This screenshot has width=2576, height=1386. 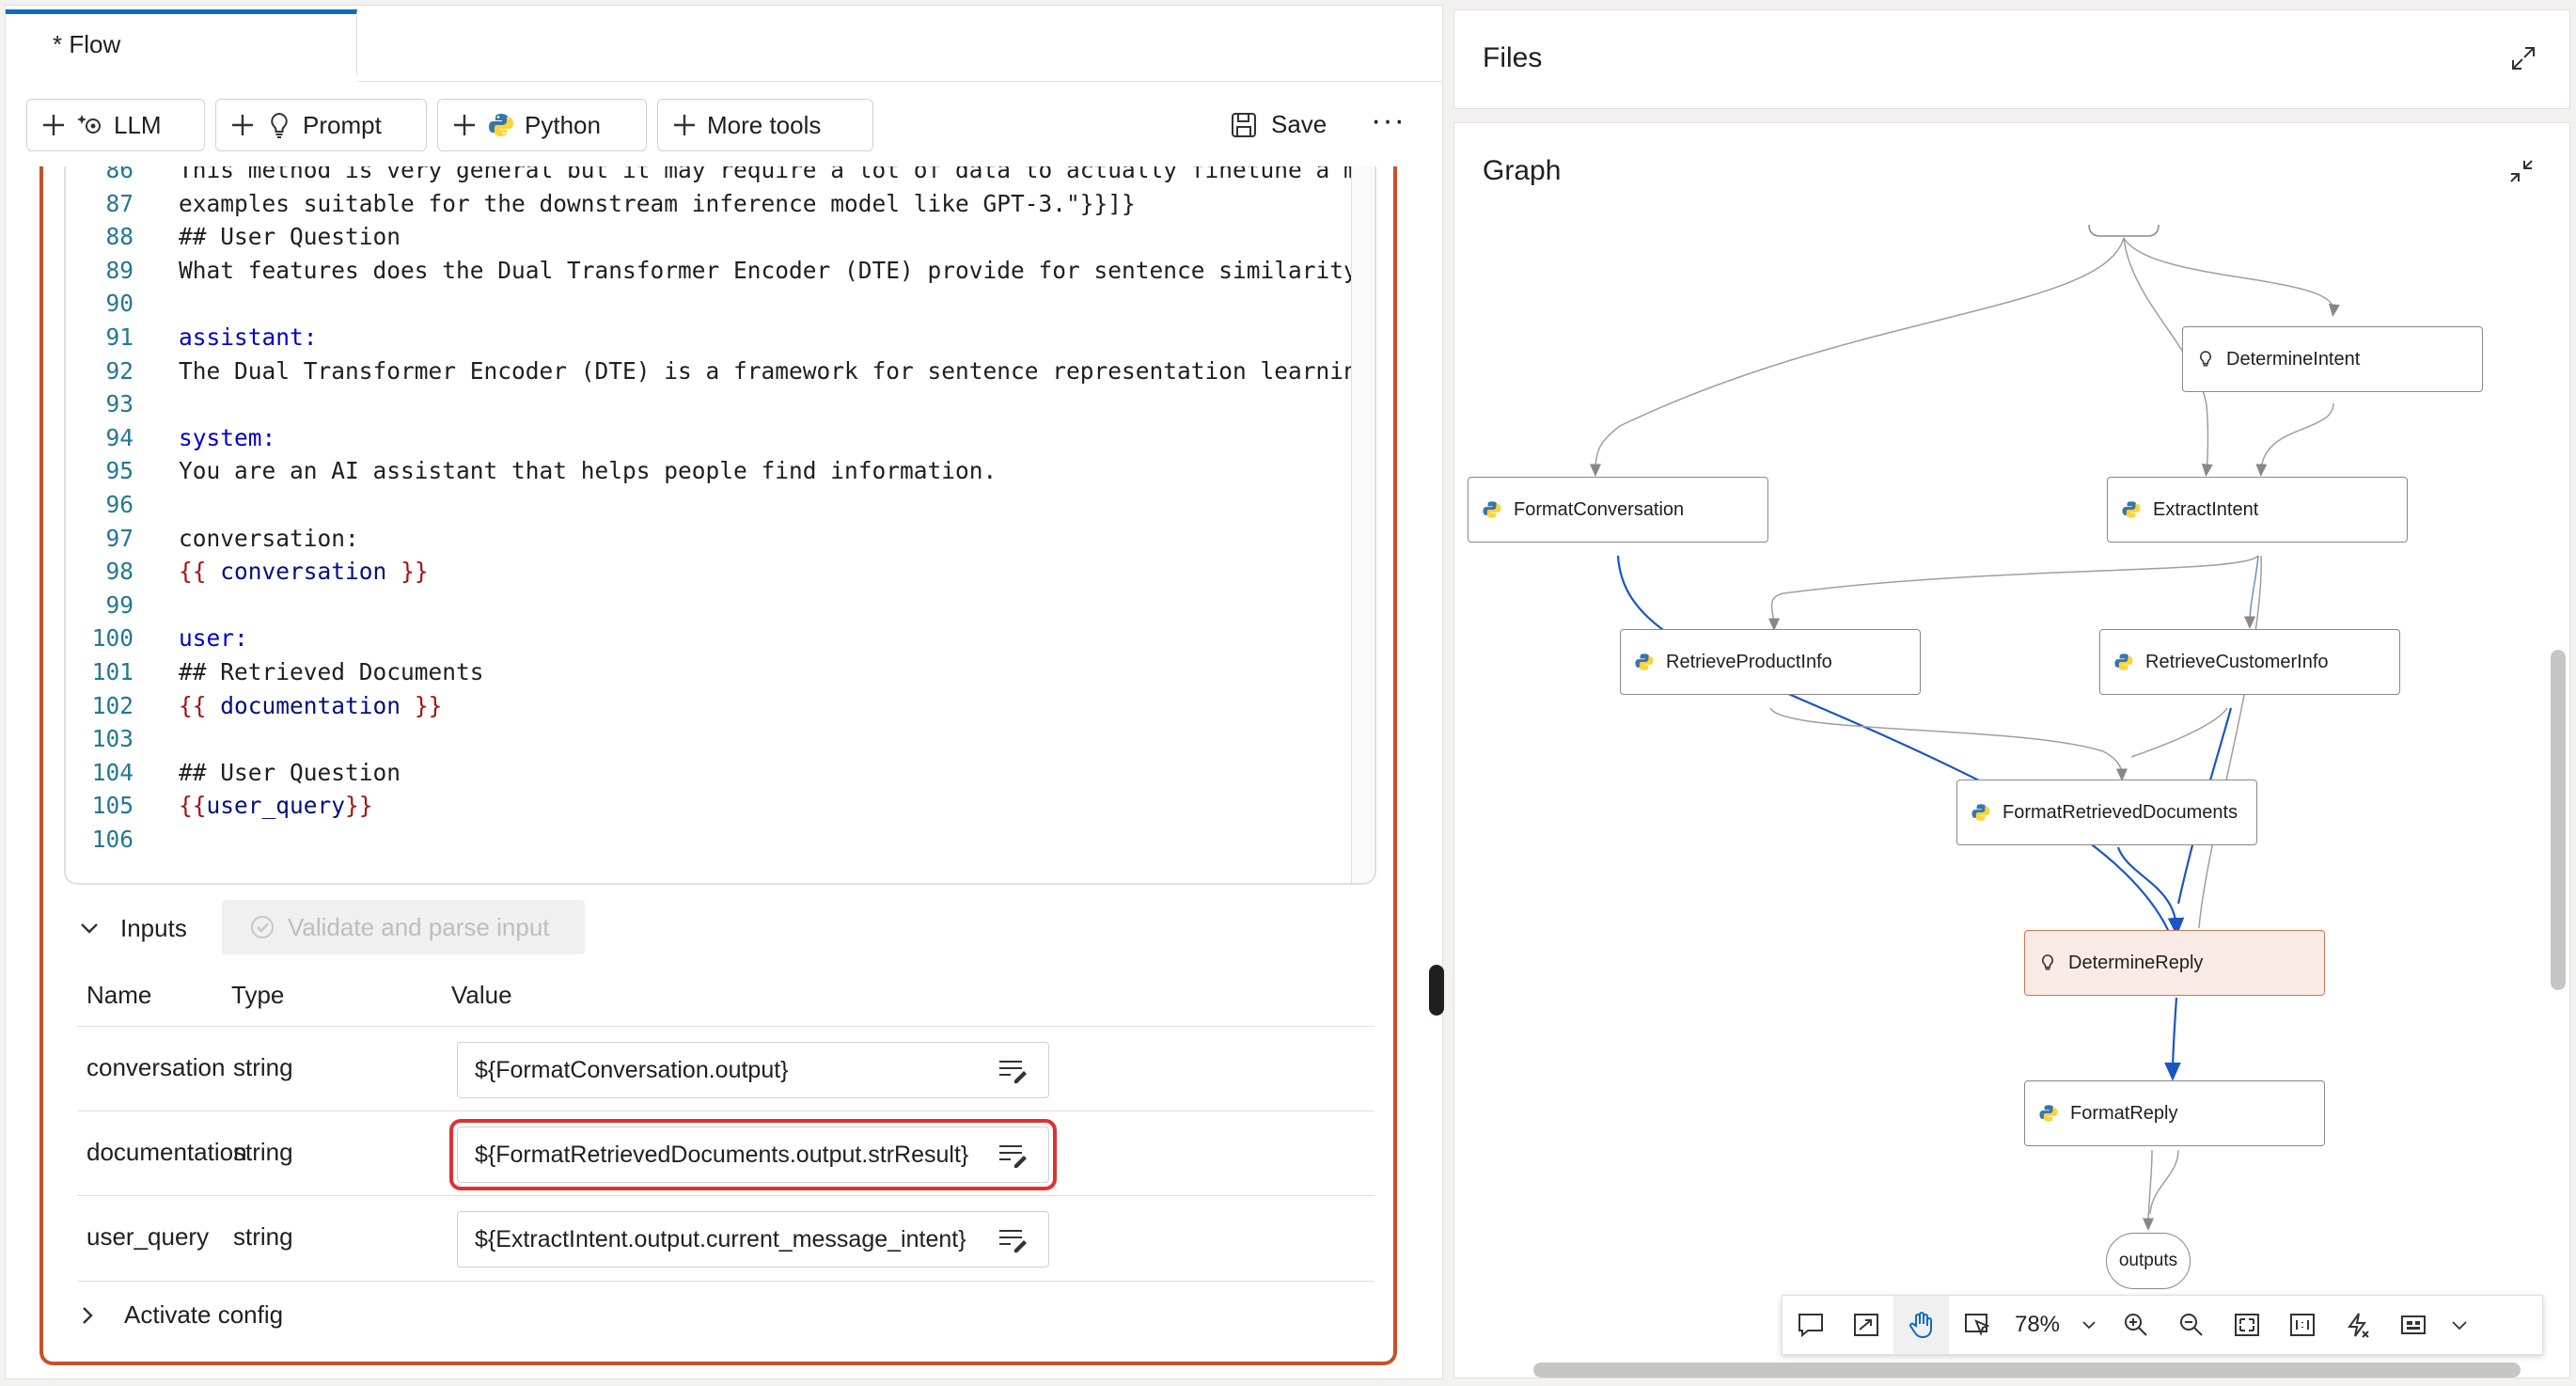 I want to click on auto-layout-icon, so click(x=1866, y=1325).